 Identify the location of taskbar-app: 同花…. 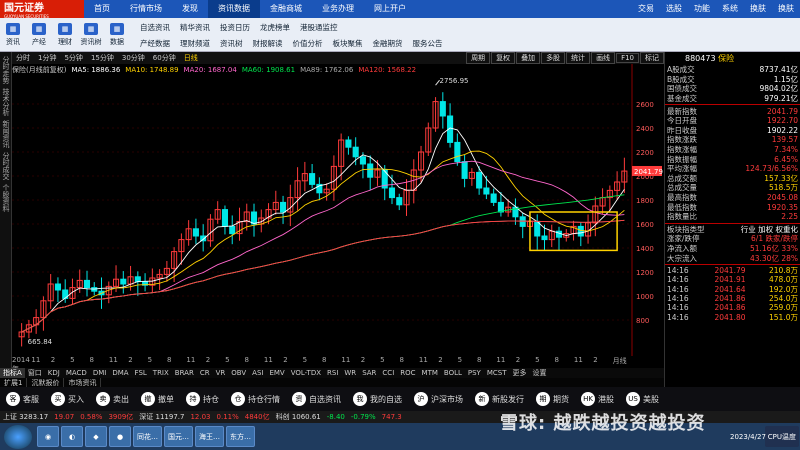
(147, 436).